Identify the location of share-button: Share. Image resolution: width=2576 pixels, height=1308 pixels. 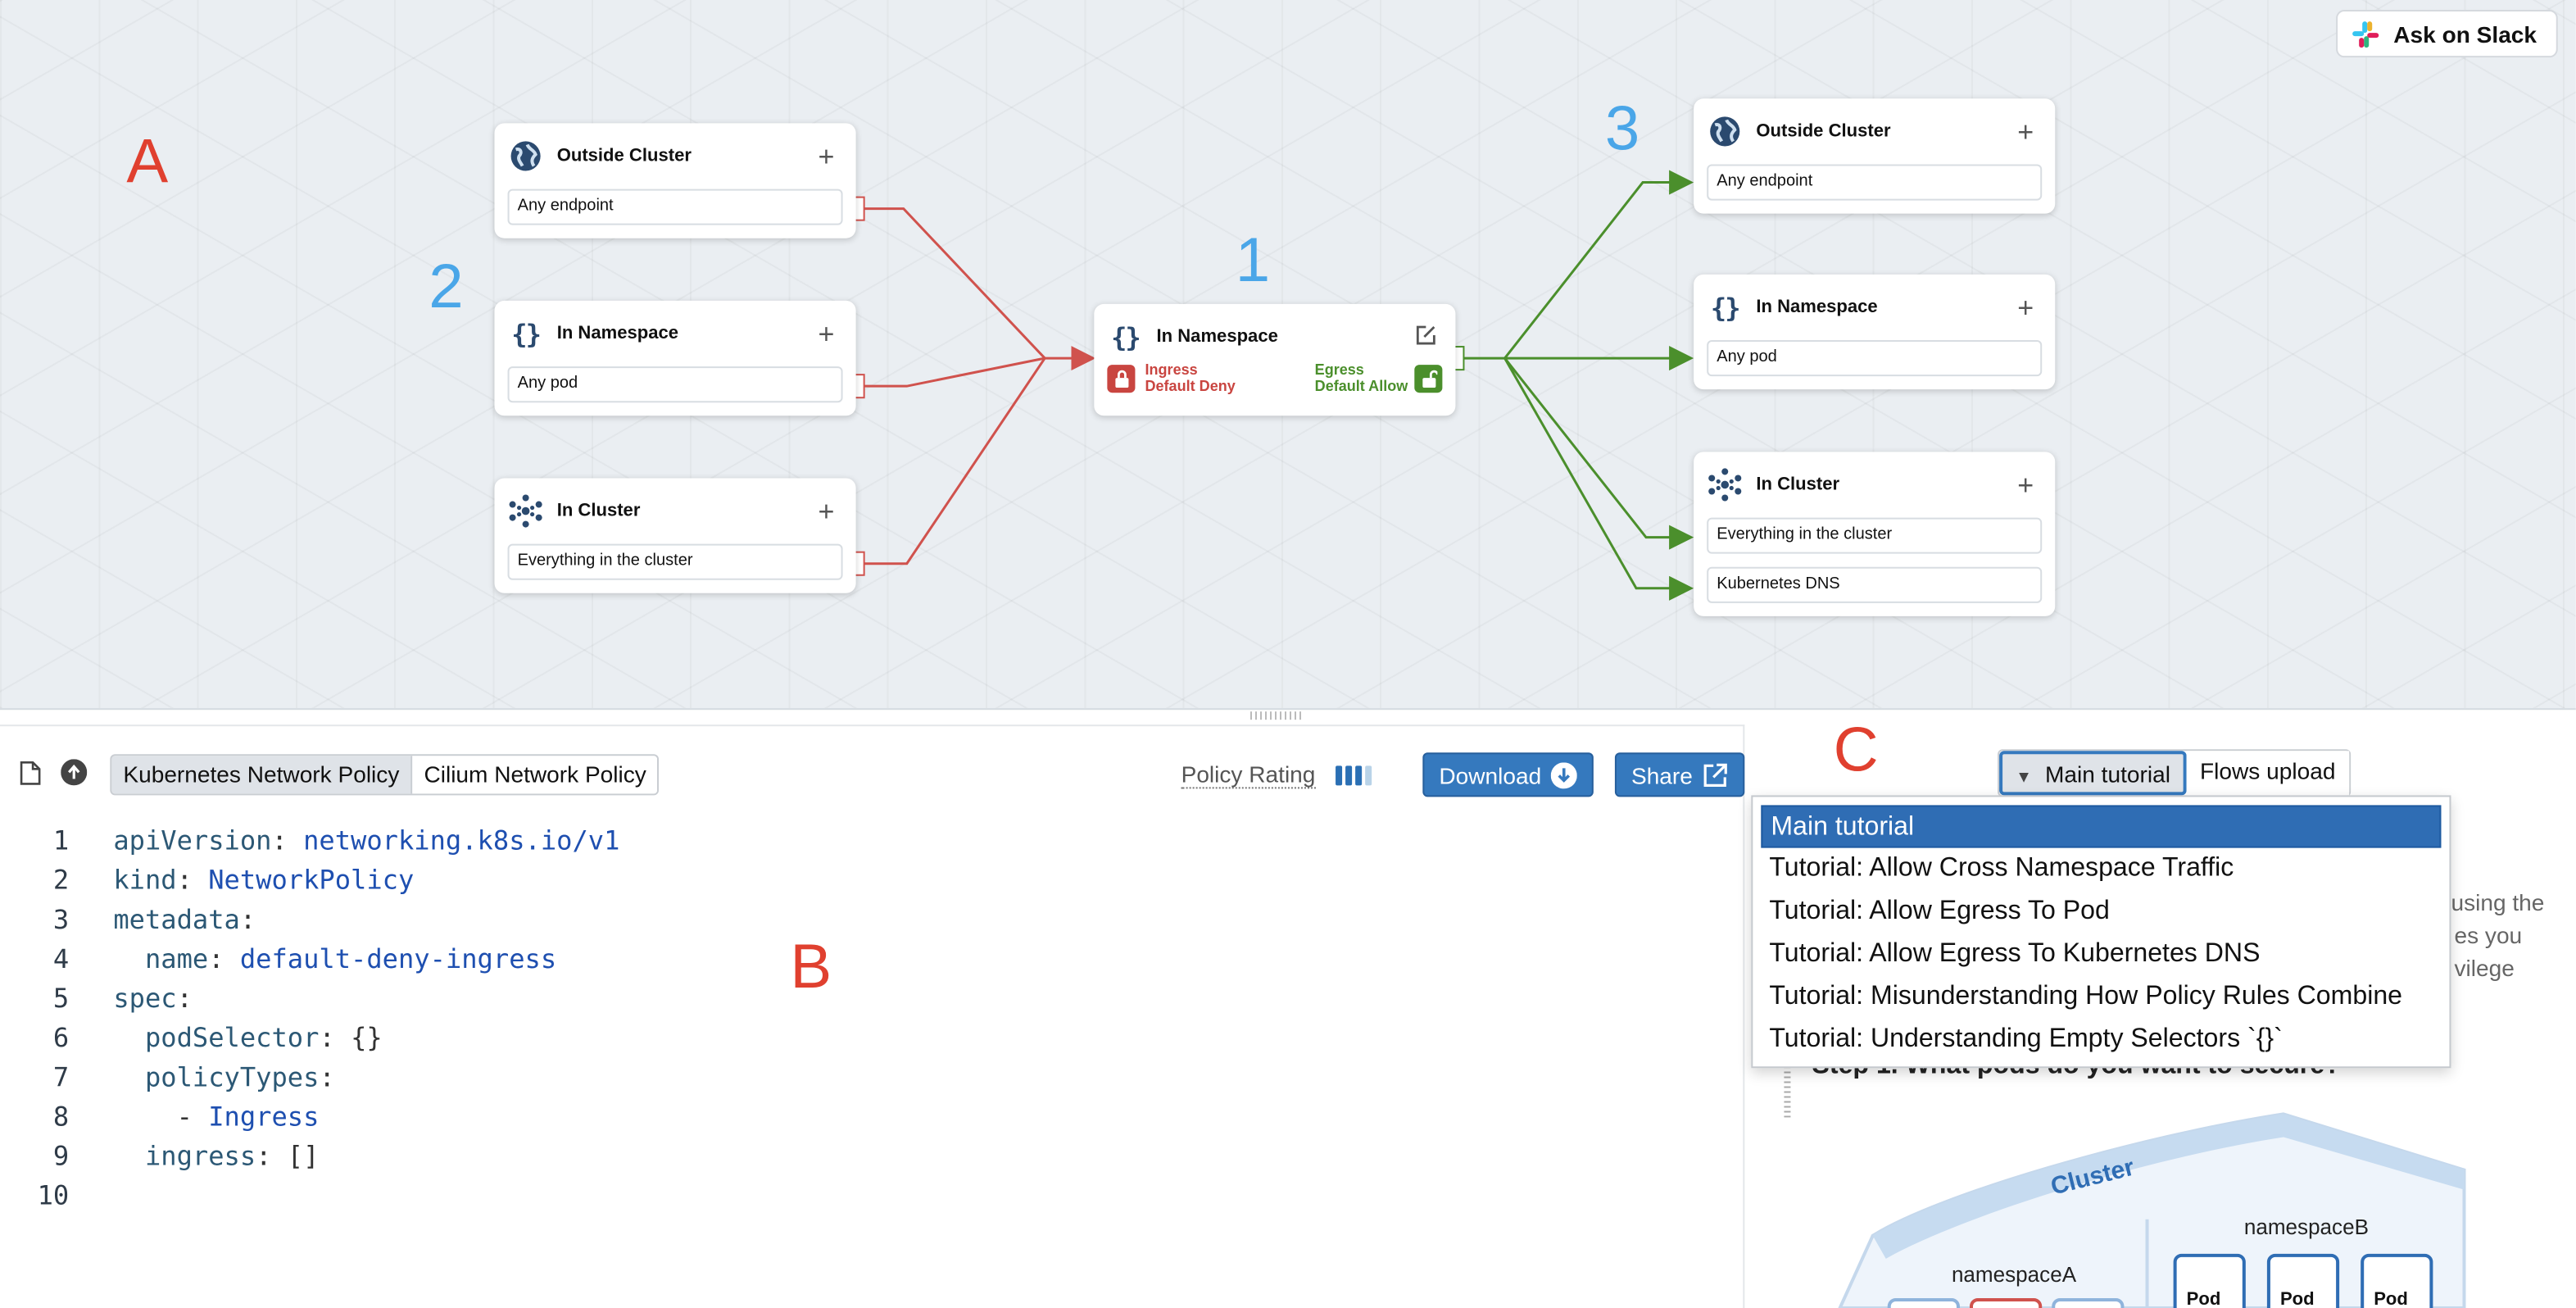
(1680, 774).